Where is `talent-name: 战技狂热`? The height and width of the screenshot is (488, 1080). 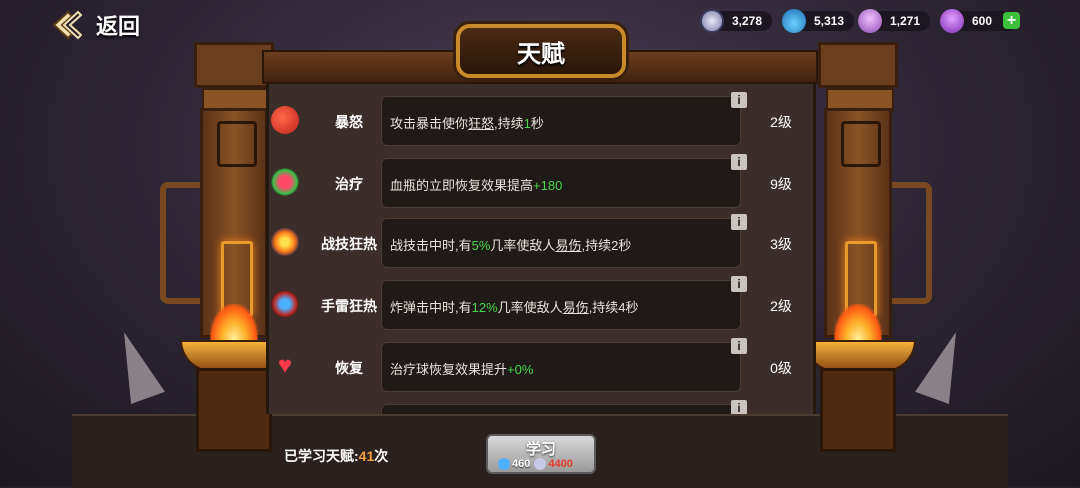
talent-name: 战技狂热 is located at coordinates (349, 244).